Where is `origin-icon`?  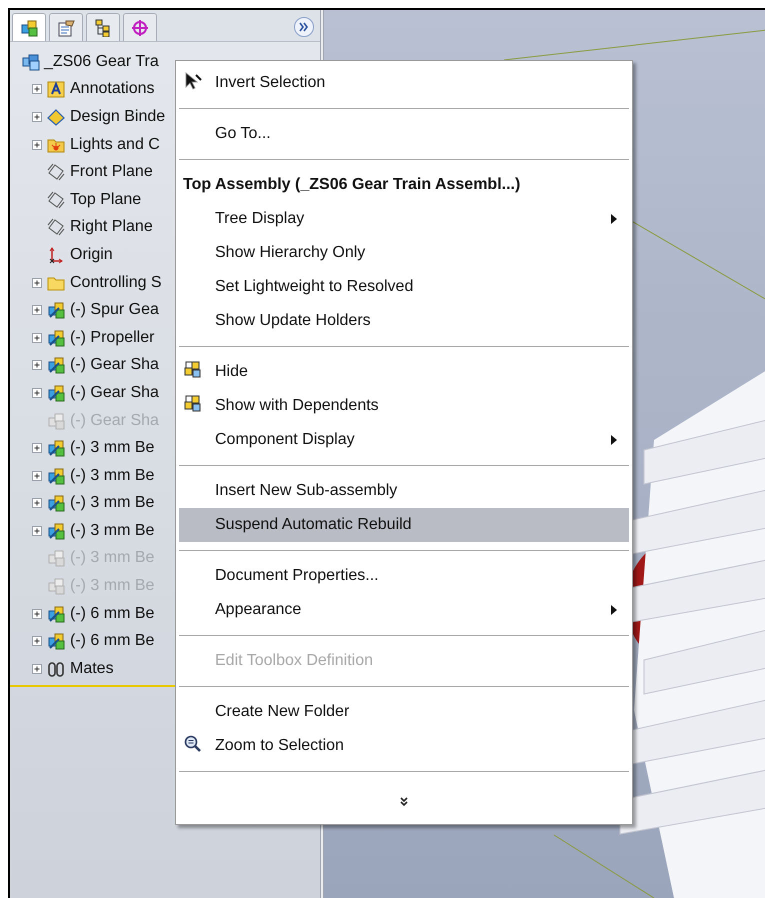
origin-icon is located at coordinates (56, 255).